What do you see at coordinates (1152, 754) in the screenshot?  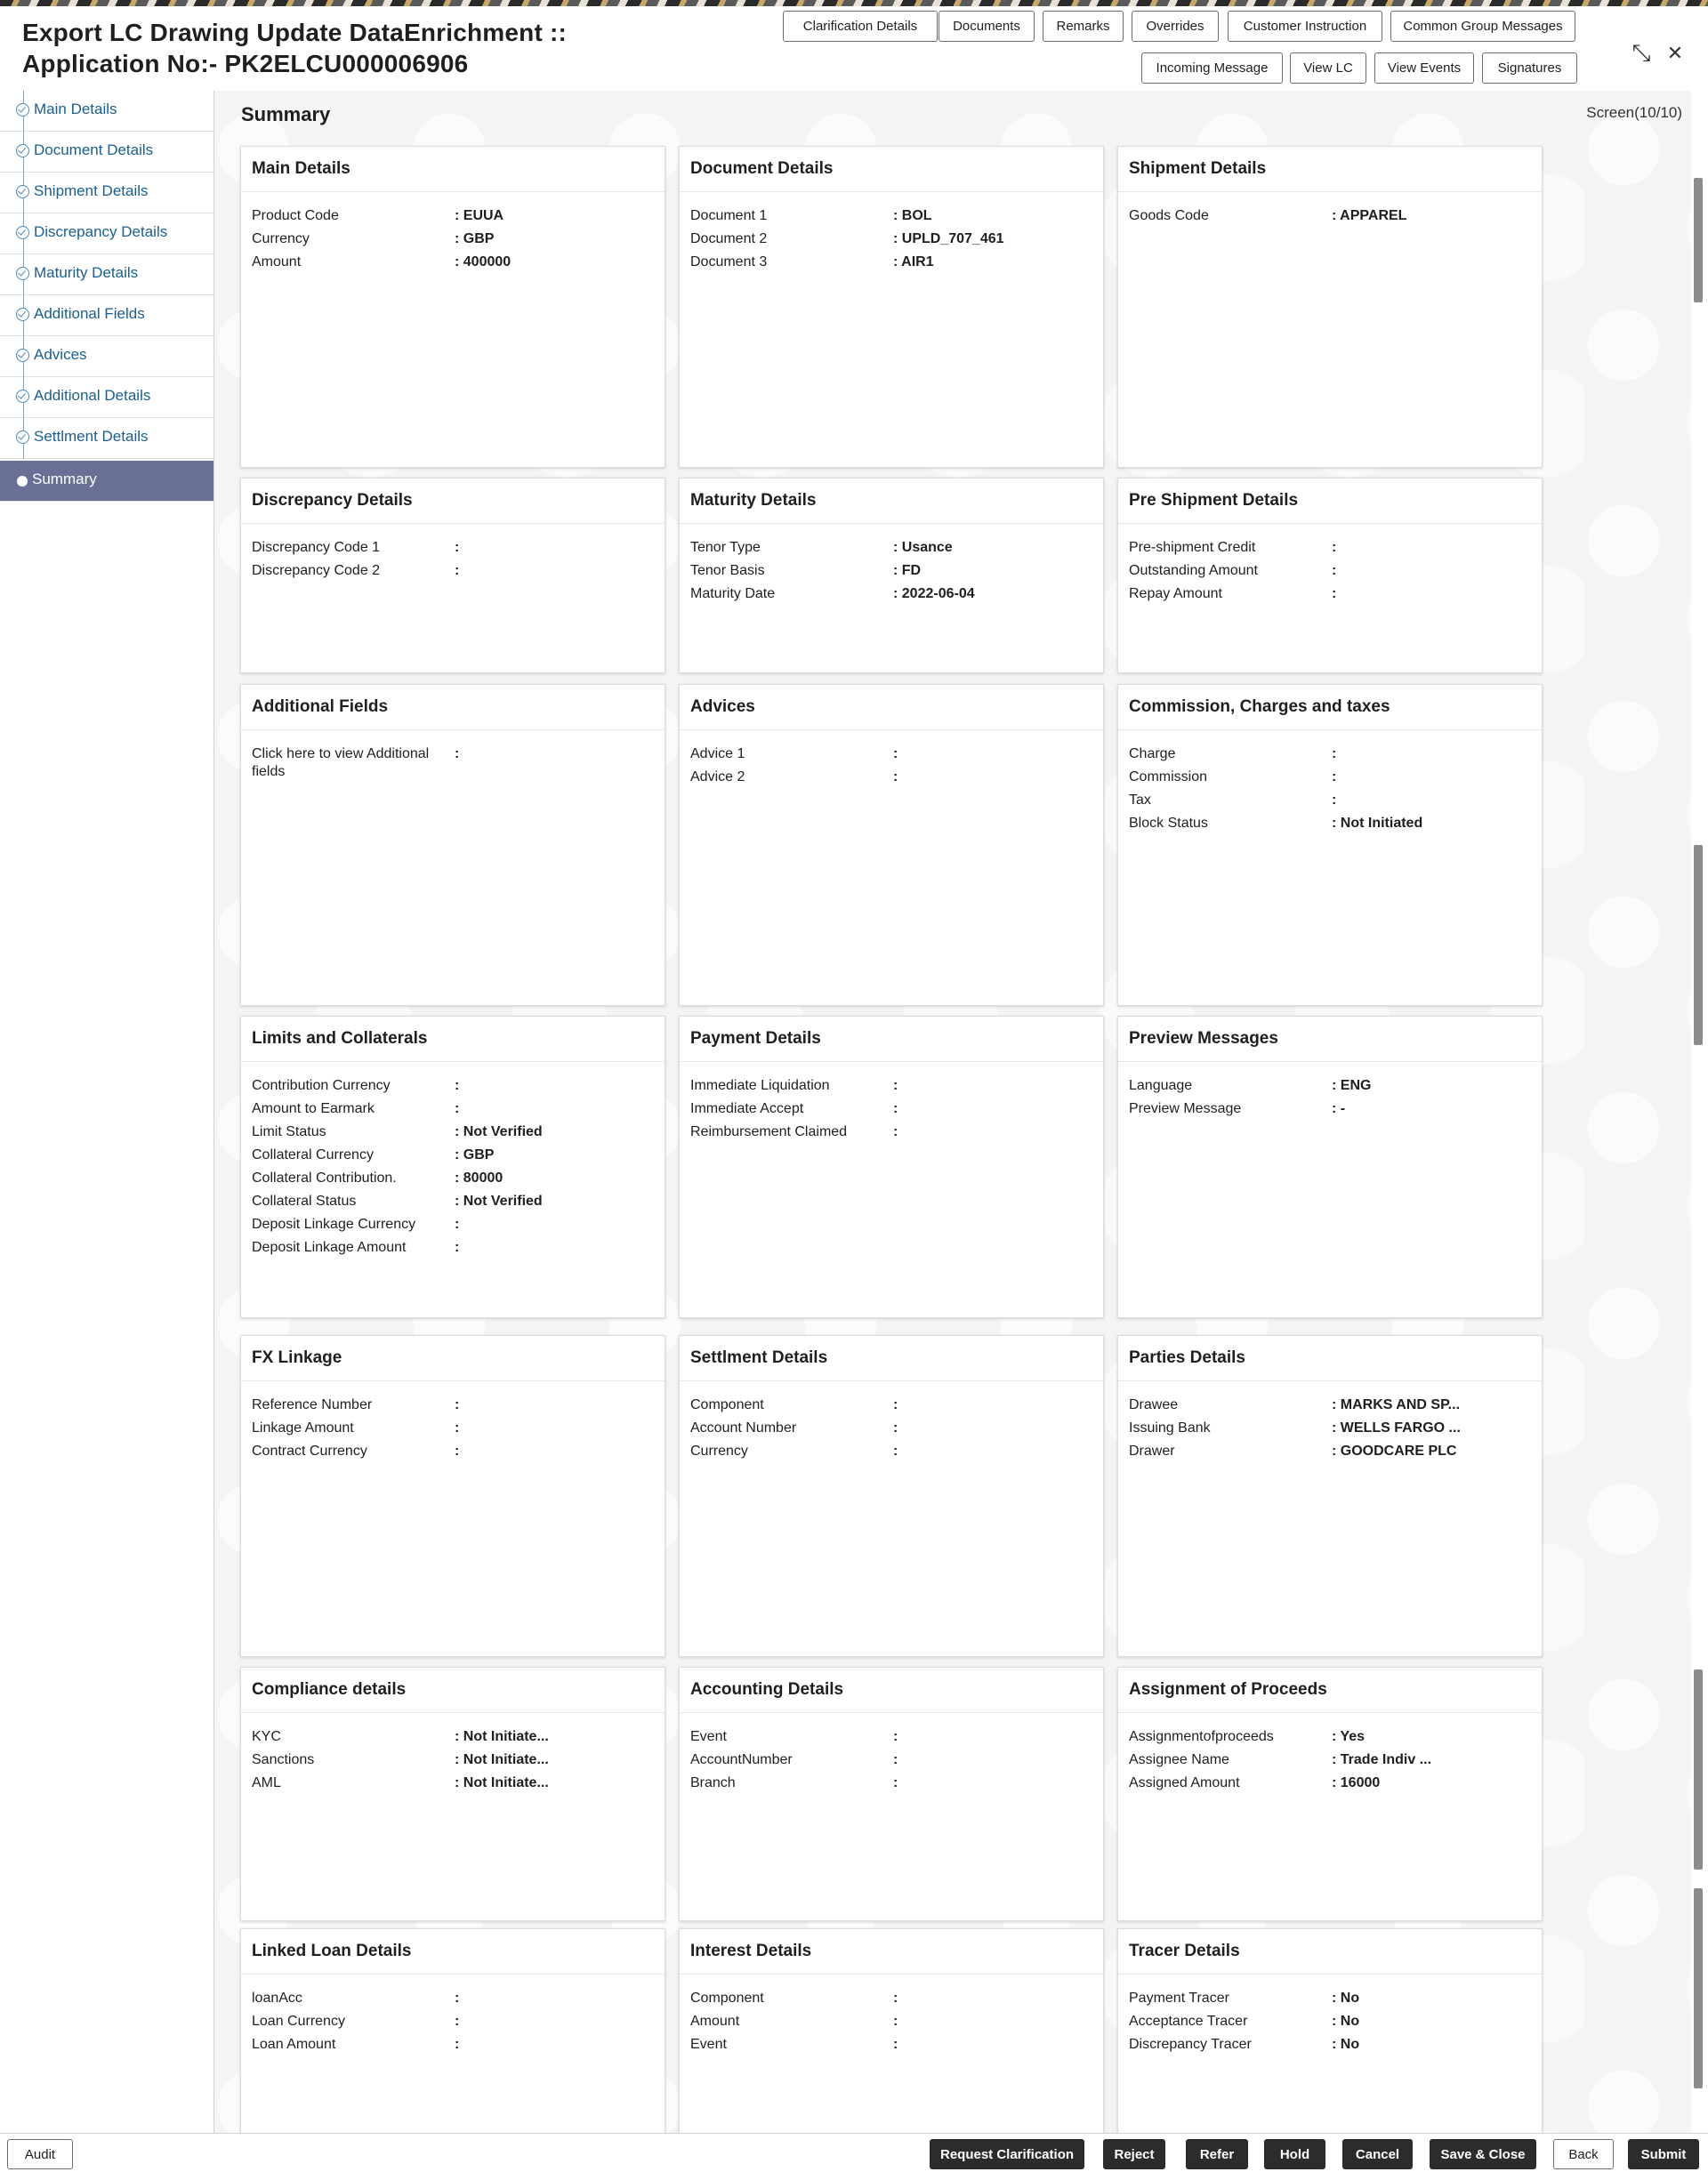 I see `field-label: Charge` at bounding box center [1152, 754].